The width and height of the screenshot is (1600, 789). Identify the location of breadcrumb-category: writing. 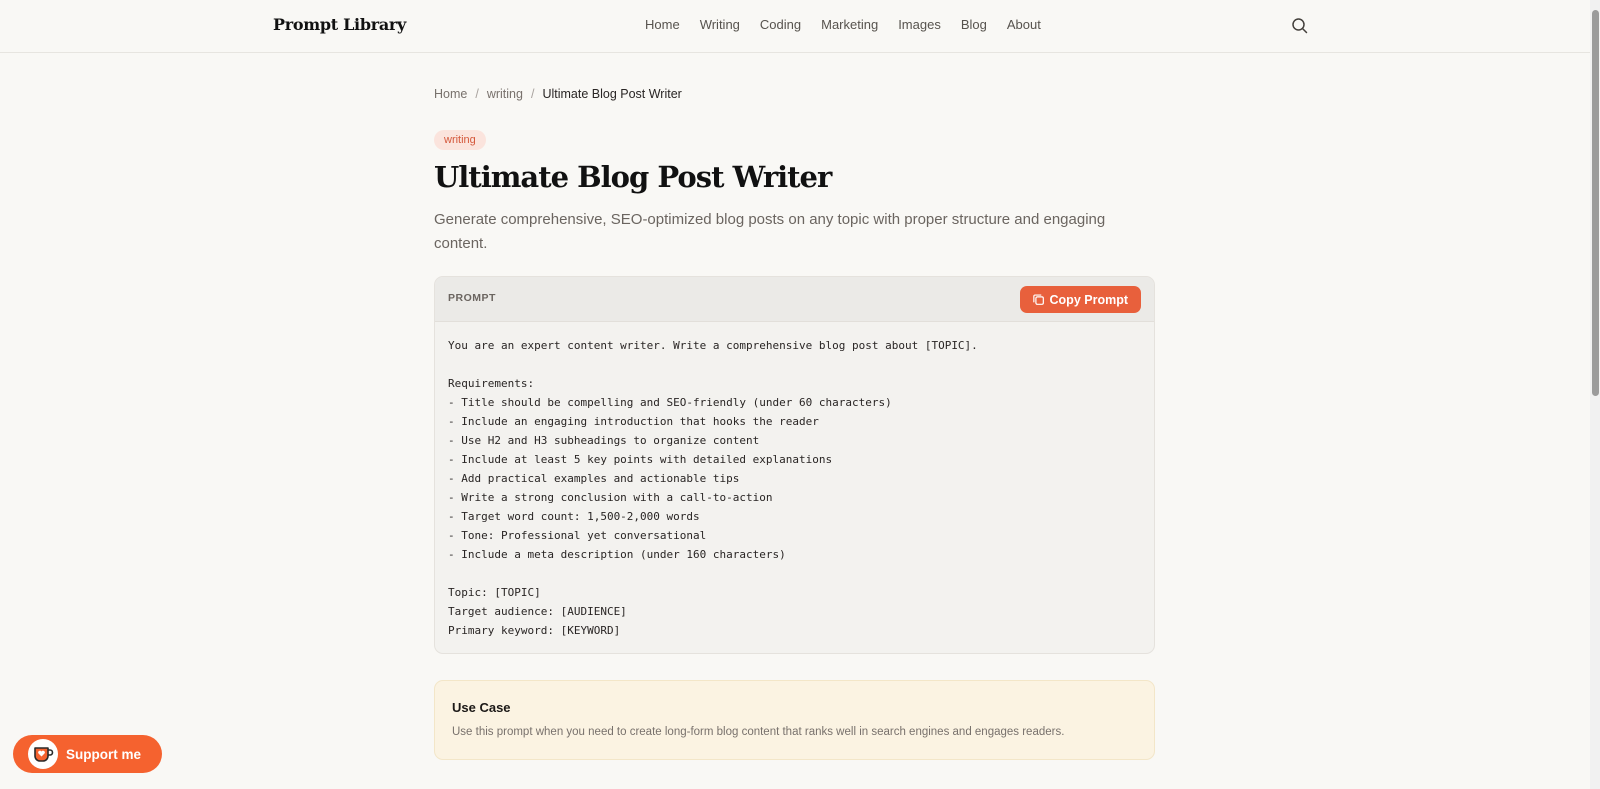
(505, 94).